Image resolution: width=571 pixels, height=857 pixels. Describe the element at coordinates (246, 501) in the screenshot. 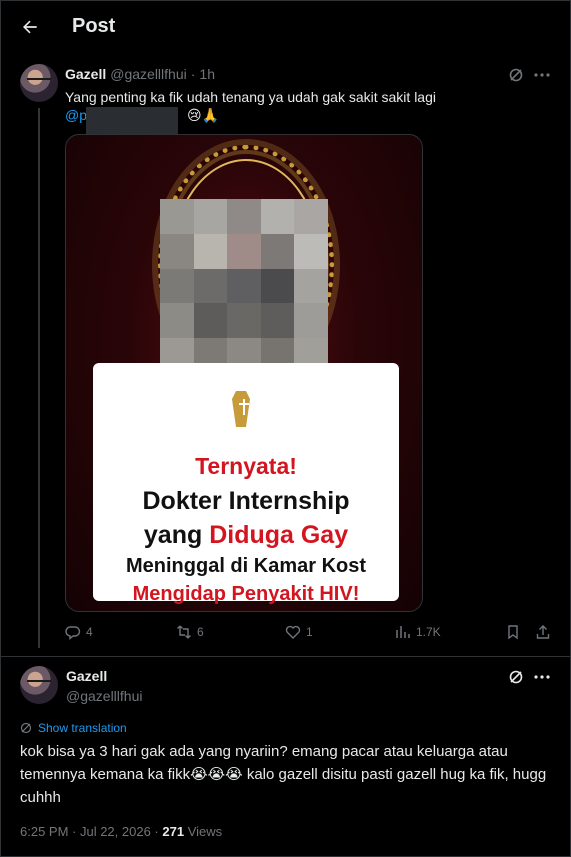

I see `headline-line-2: Dokter Internship` at that location.